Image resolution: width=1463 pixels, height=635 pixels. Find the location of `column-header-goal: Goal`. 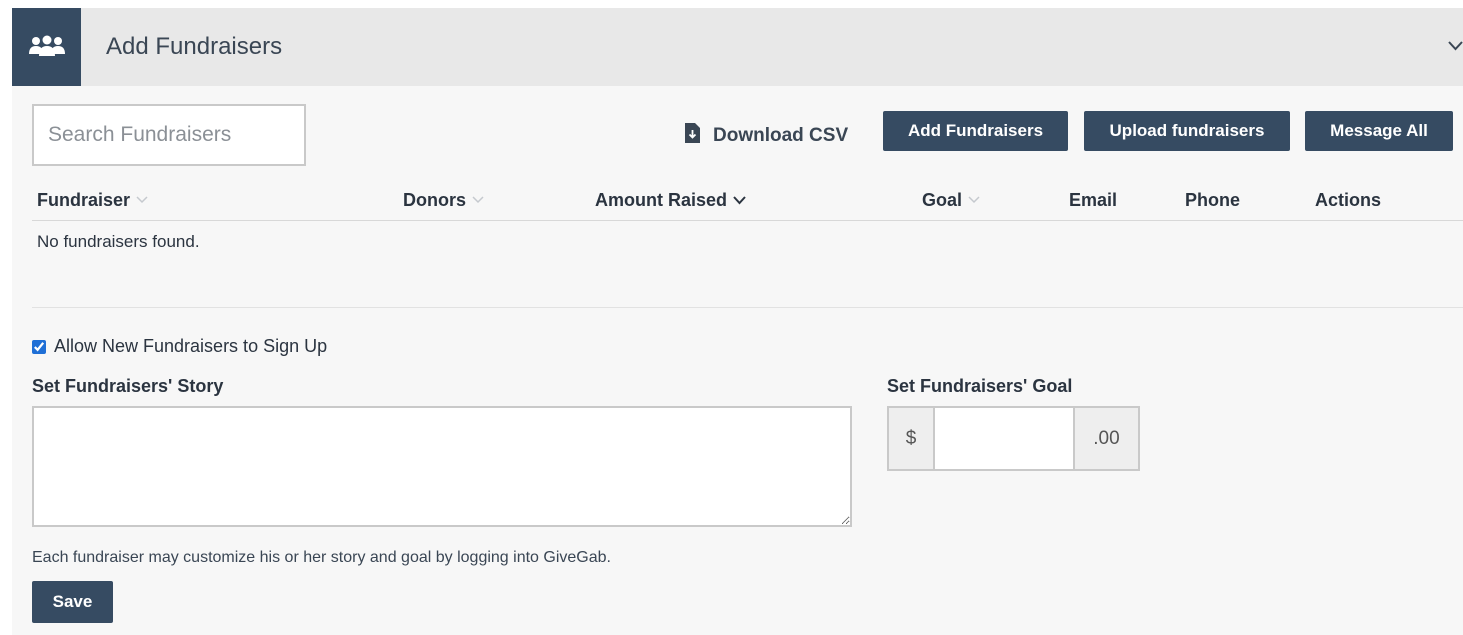

column-header-goal: Goal is located at coordinates (951, 200).